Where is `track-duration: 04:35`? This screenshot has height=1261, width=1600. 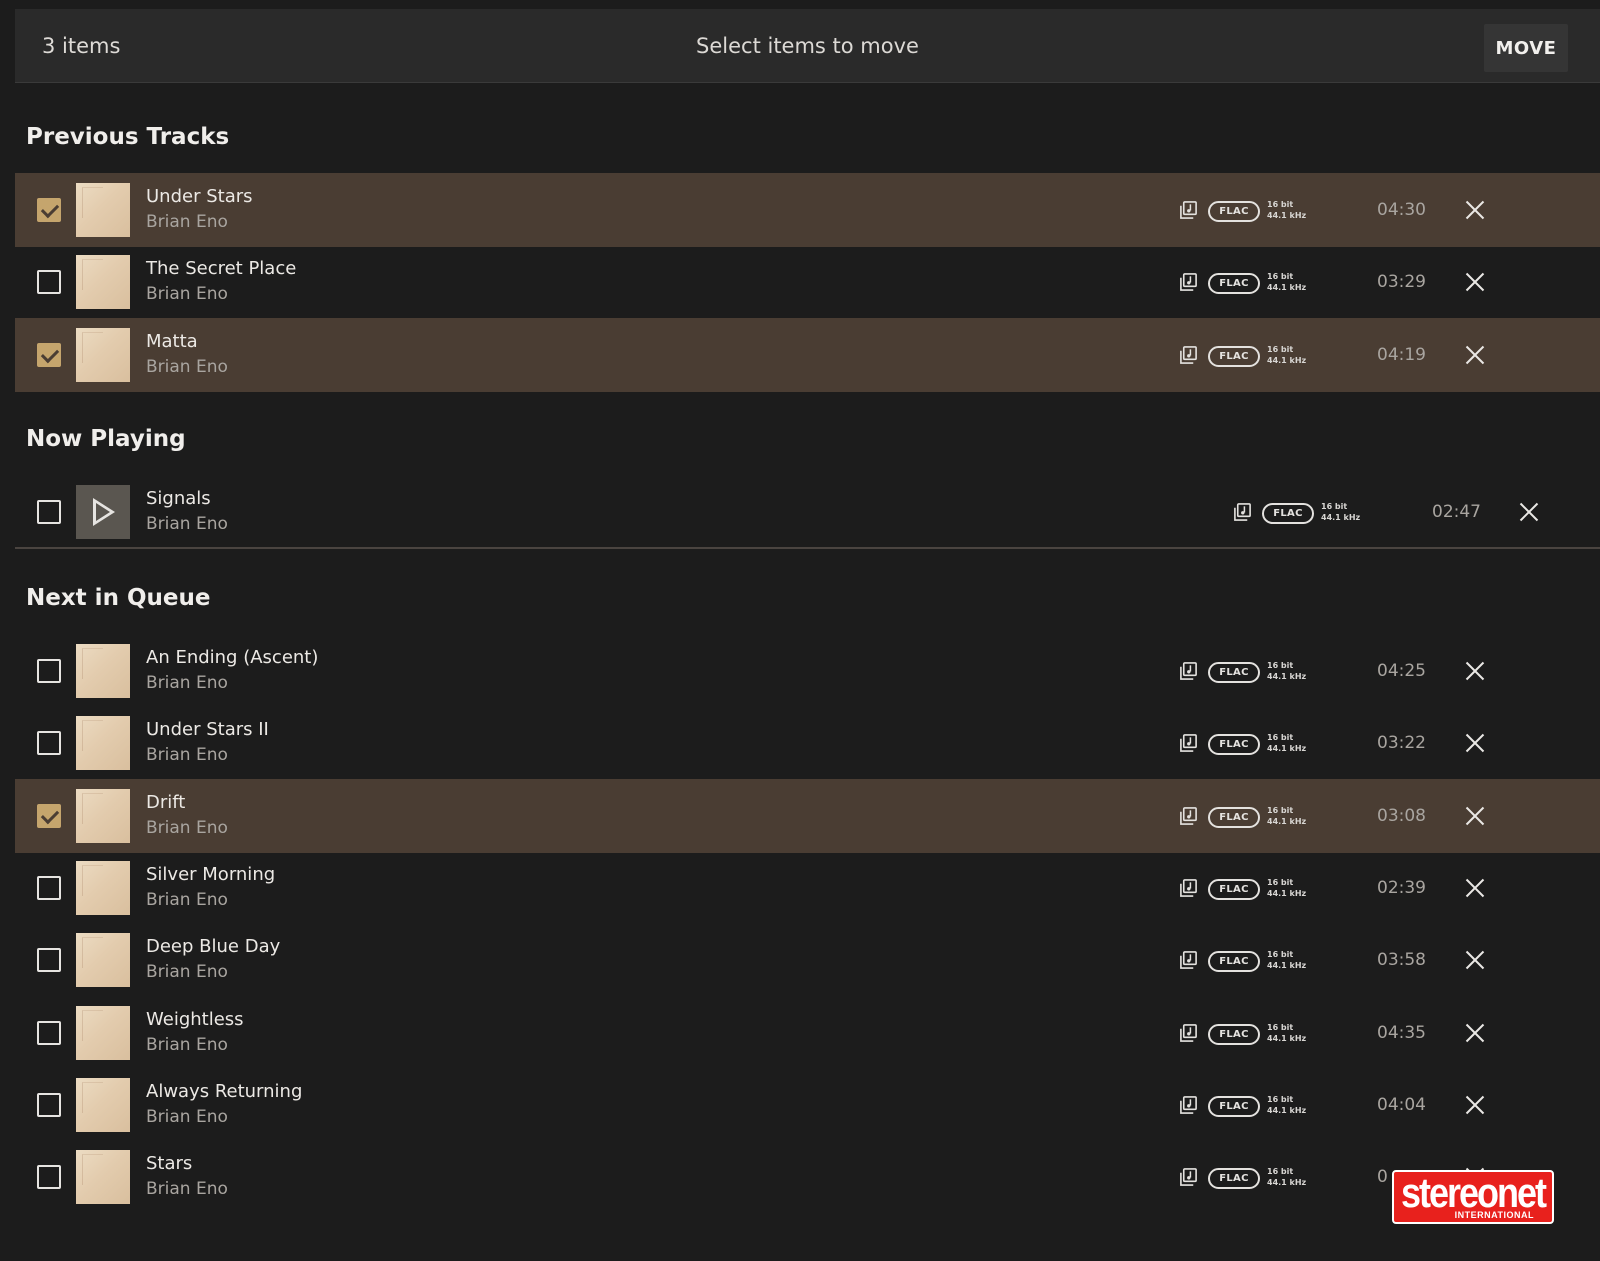
track-duration: 04:35 is located at coordinates (1401, 1033).